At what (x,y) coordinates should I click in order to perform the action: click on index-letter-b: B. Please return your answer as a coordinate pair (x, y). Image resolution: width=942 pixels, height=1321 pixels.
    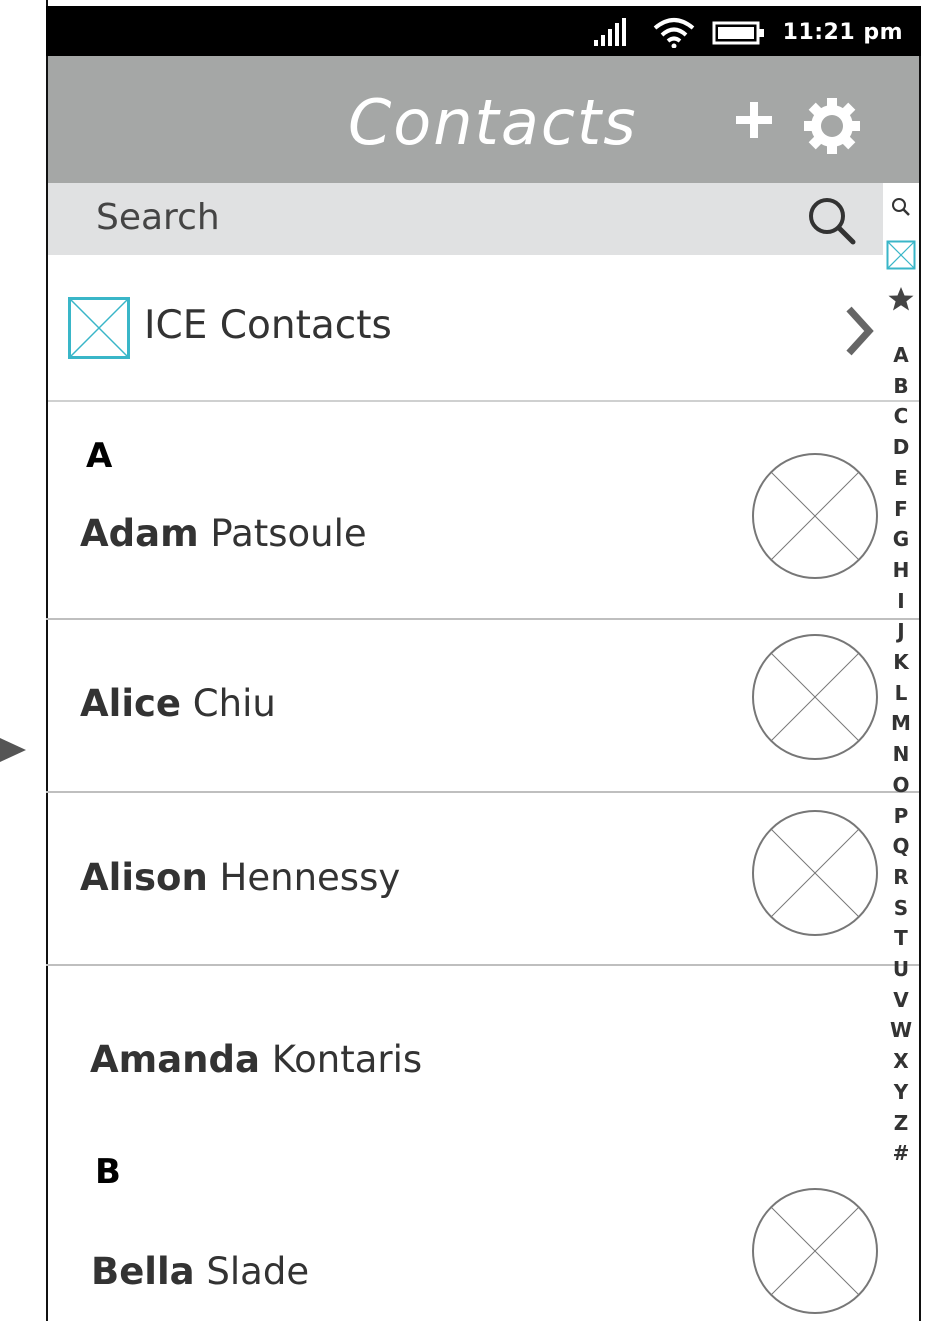
    Looking at the image, I should click on (901, 386).